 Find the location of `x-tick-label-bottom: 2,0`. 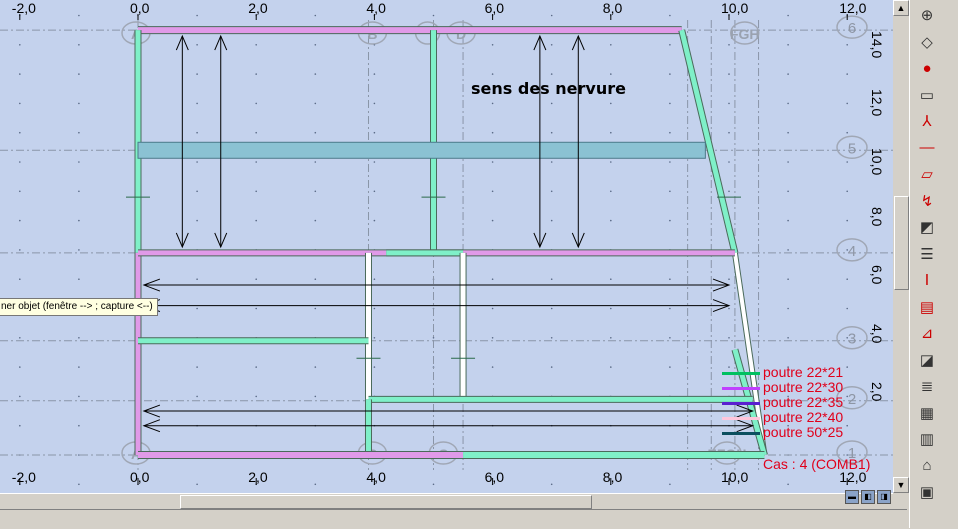

x-tick-label-bottom: 2,0 is located at coordinates (258, 477).